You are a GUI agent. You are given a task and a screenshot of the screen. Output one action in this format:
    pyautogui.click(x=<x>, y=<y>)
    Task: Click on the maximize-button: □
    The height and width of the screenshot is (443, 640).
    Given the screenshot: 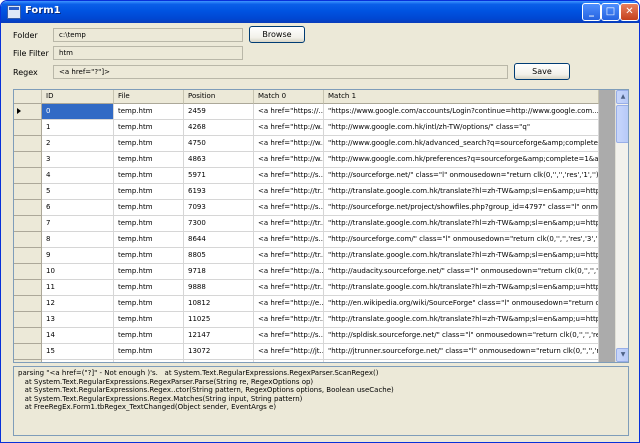 What is the action you would take?
    pyautogui.click(x=610, y=12)
    